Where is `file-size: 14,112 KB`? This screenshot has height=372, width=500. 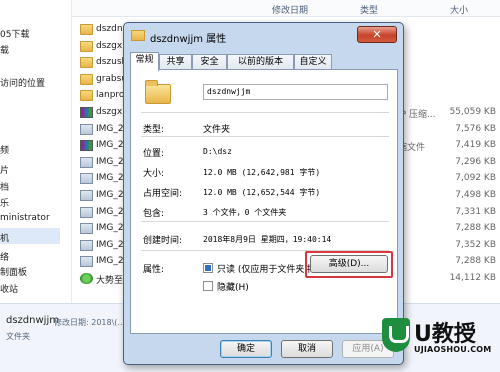 file-size: 14,112 KB is located at coordinates (472, 278).